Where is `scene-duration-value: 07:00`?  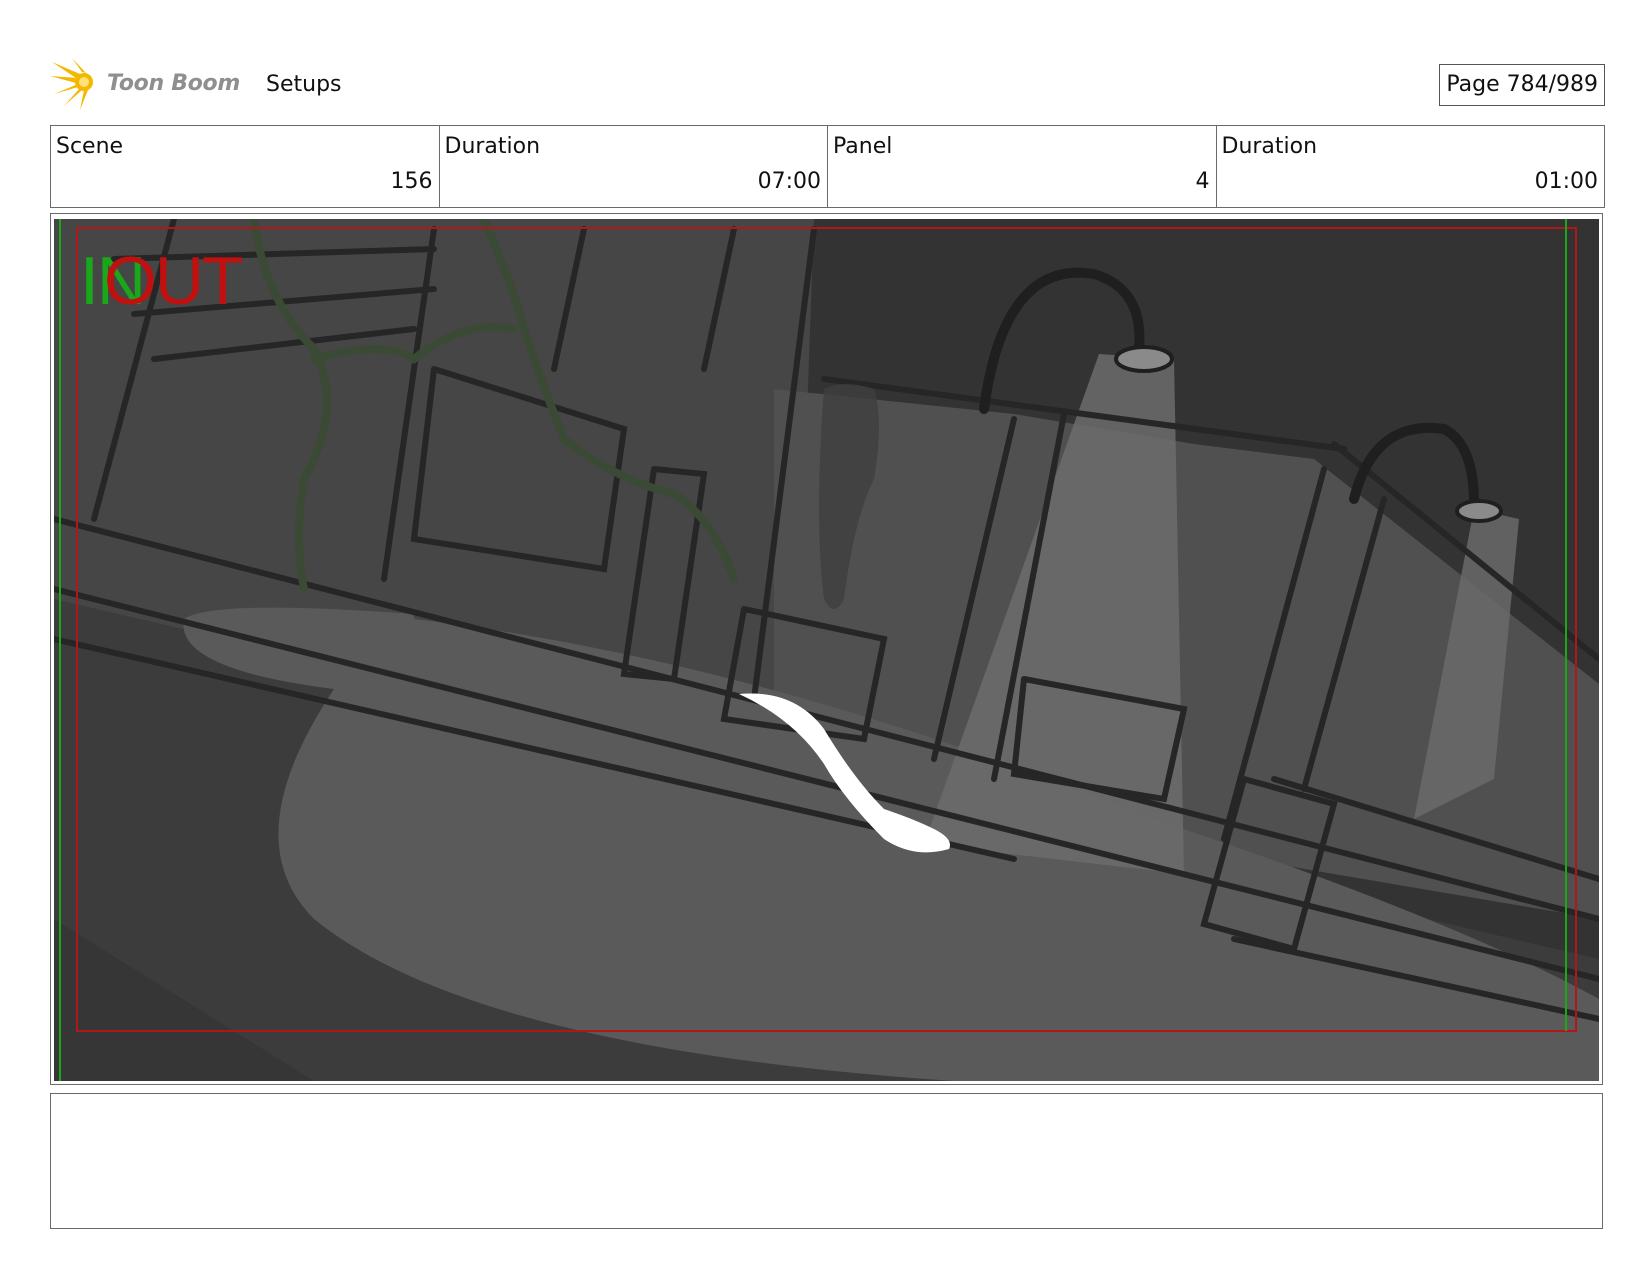 scene-duration-value: 07:00 is located at coordinates (789, 181).